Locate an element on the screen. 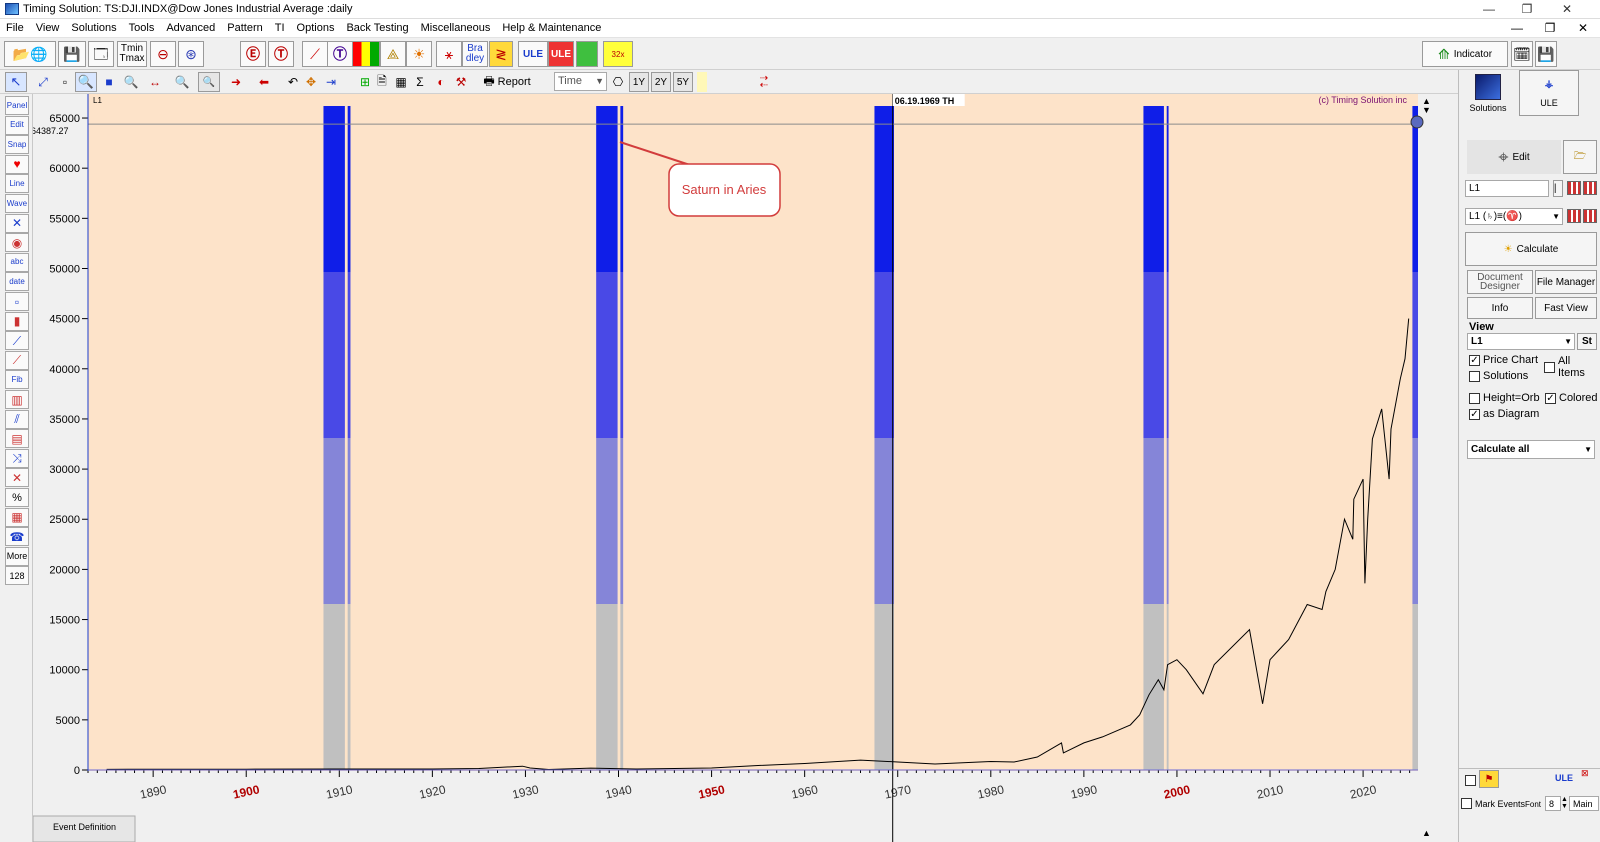 The height and width of the screenshot is (842, 1600). menu-pattern: Pattern is located at coordinates (244, 28).